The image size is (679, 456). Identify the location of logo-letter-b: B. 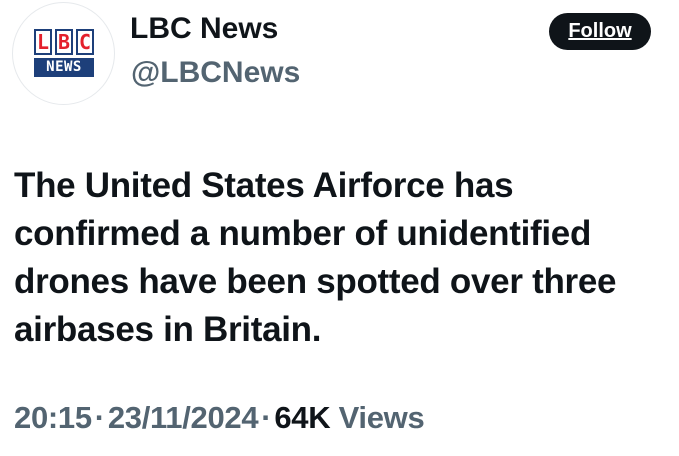
(64, 42).